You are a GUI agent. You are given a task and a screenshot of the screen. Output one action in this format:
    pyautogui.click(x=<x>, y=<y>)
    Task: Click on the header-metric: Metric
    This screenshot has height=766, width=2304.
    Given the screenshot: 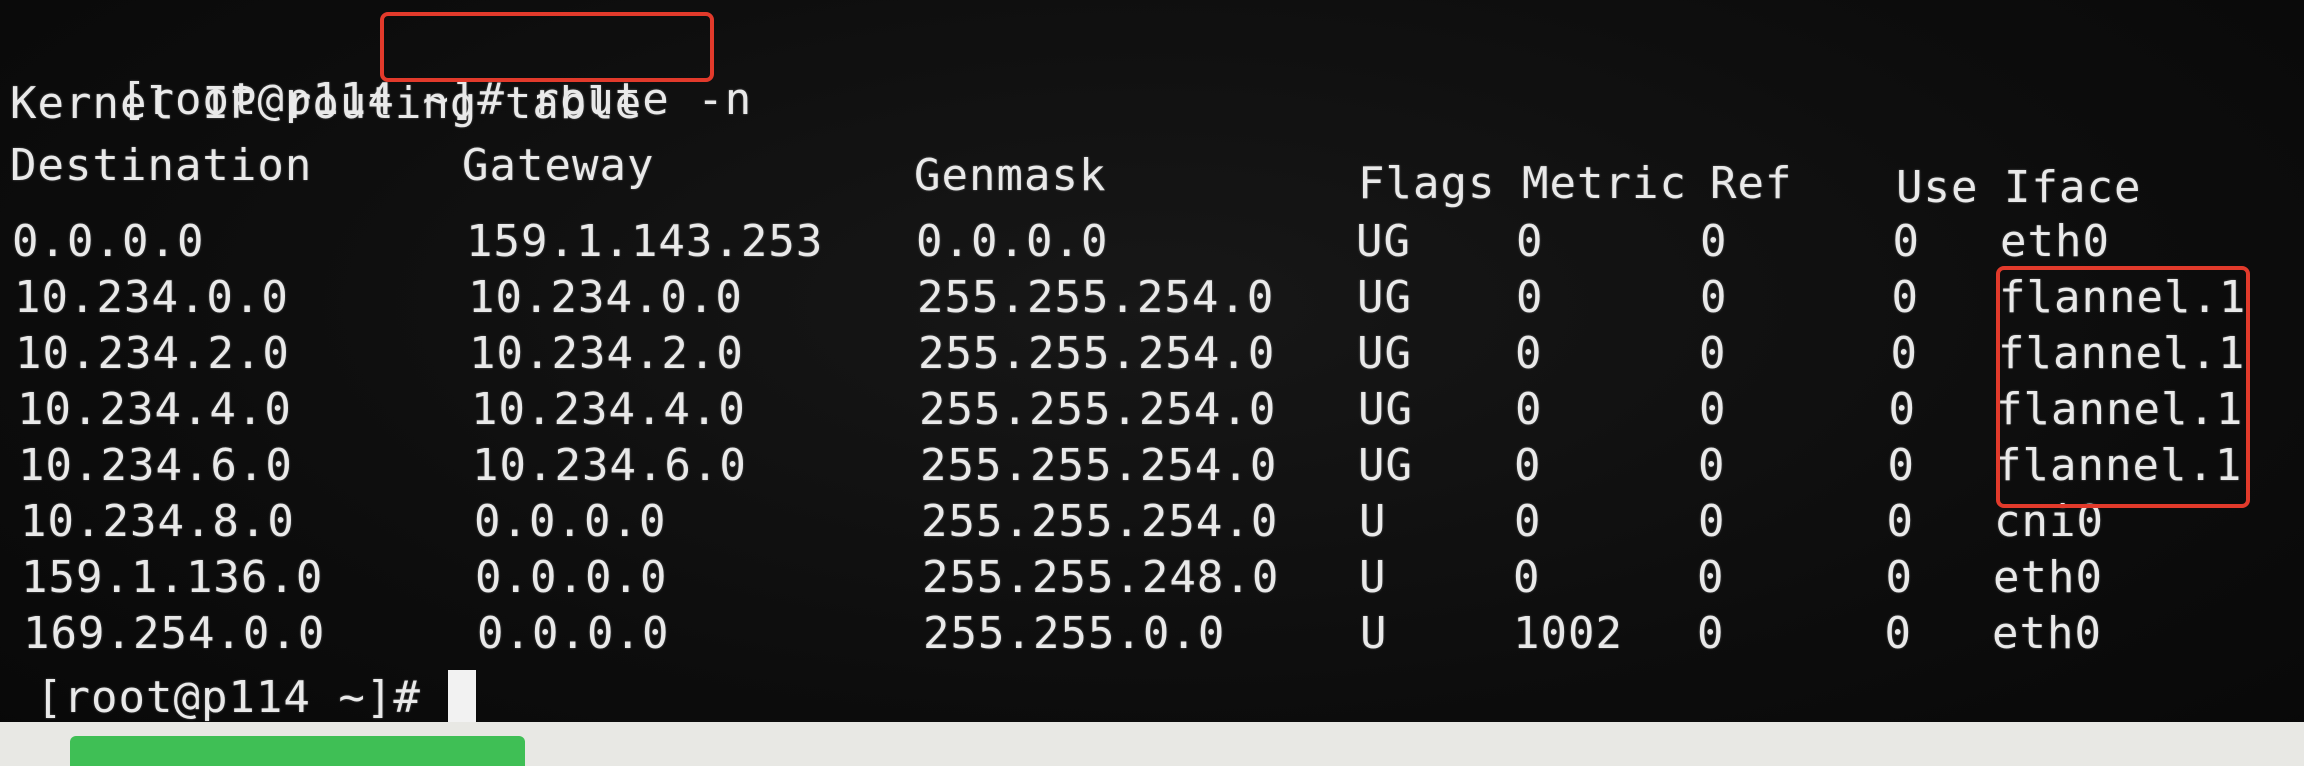 What is the action you would take?
    pyautogui.click(x=1604, y=183)
    